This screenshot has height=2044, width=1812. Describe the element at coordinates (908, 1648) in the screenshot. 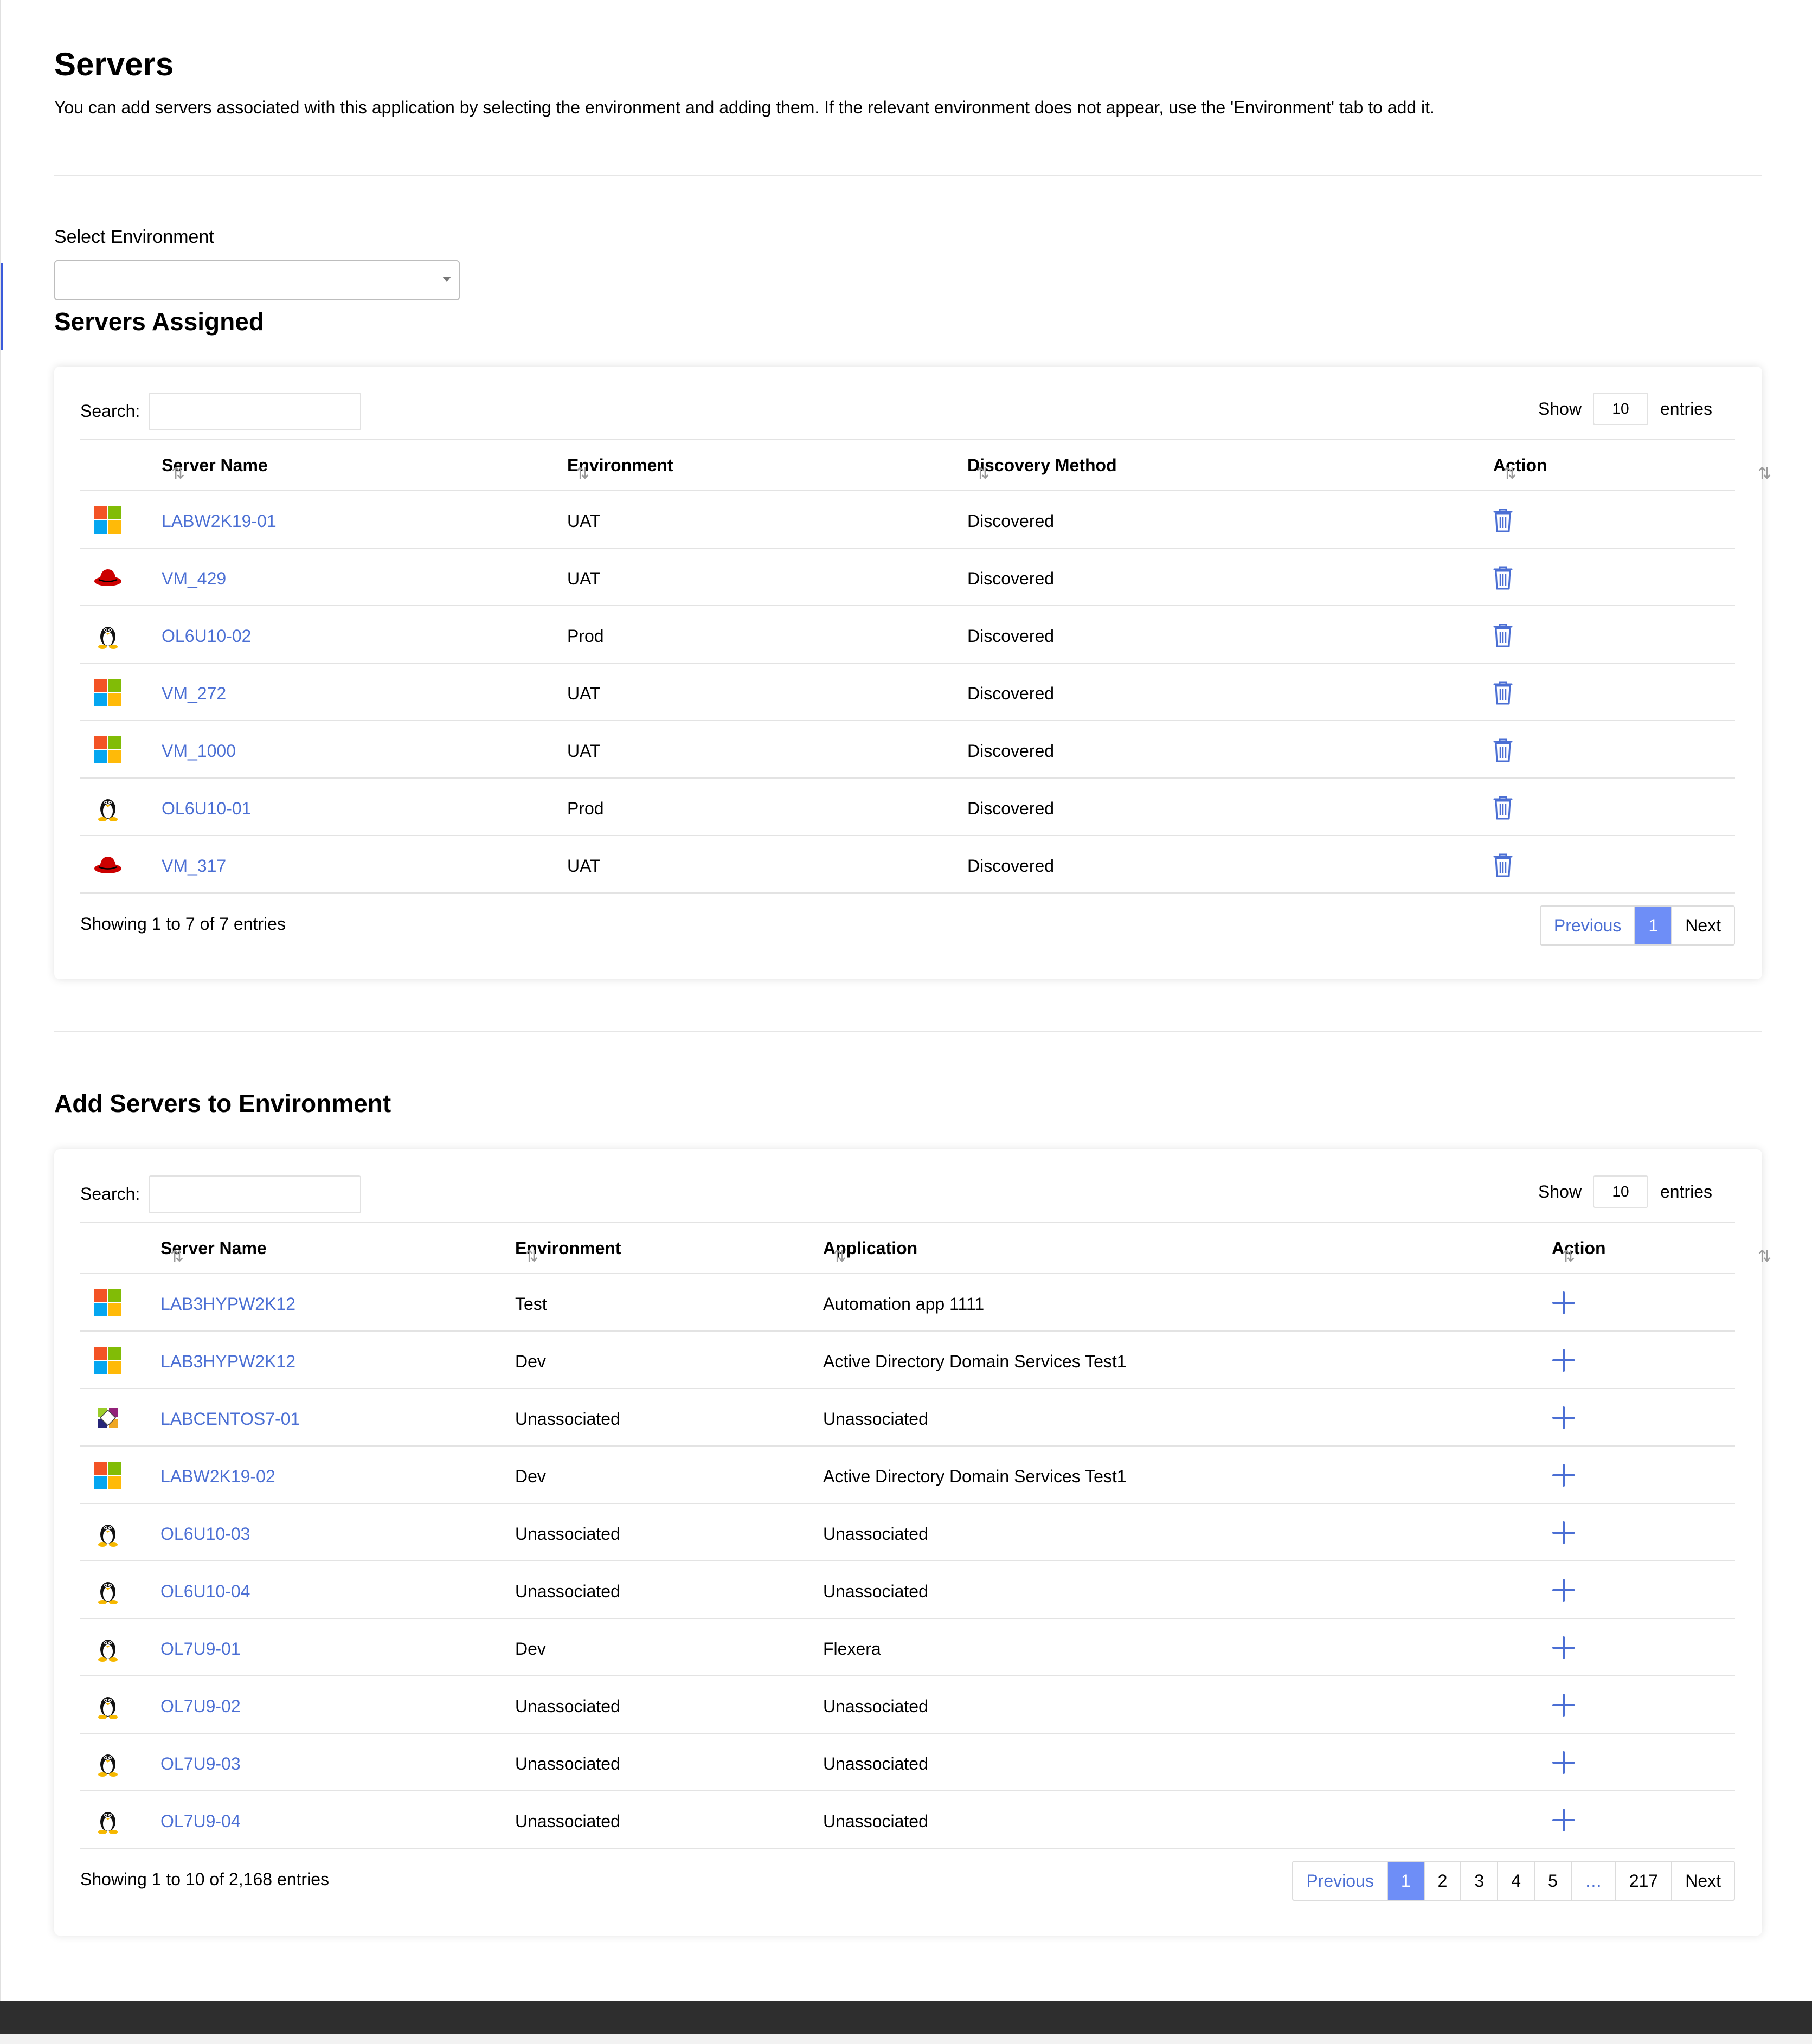

I see `table-row: OL7U9-01 Dev Flexera` at that location.